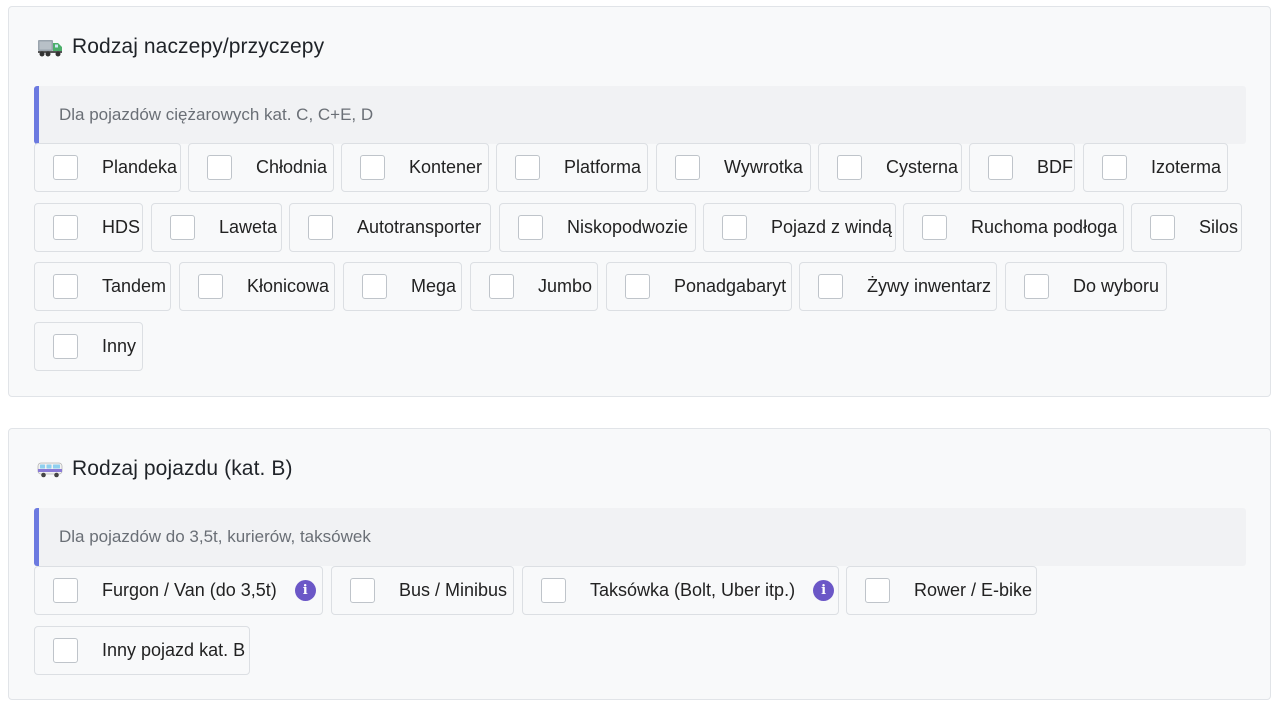 The width and height of the screenshot is (1274, 706). Describe the element at coordinates (763, 167) in the screenshot. I see `option-label: Wywrotka` at that location.